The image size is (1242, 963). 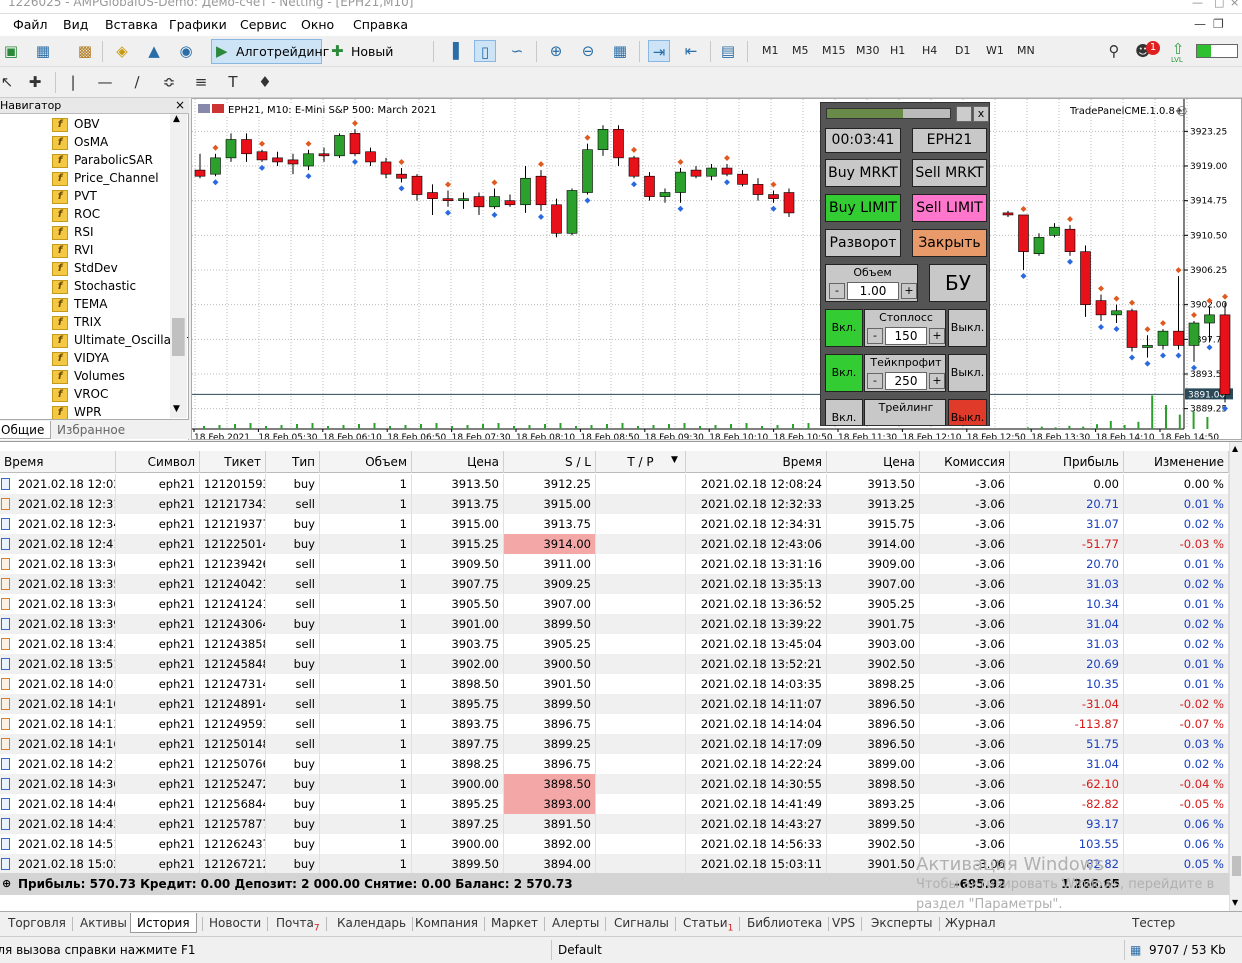 I want to click on crosshair-icon: ✚, so click(x=35, y=82).